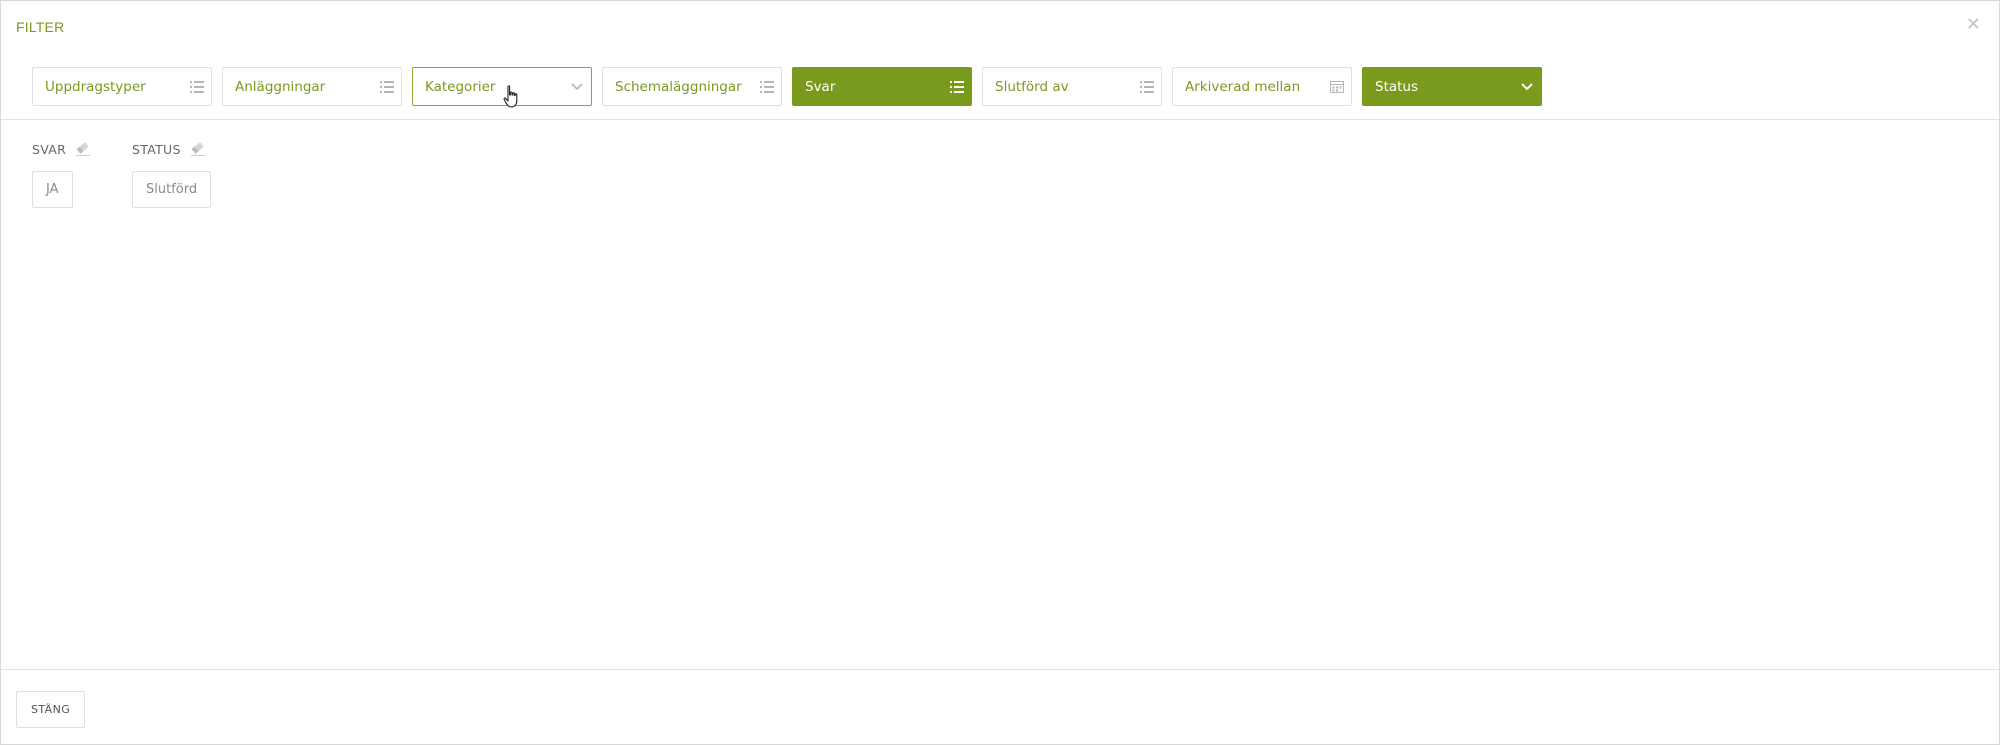  I want to click on filter-schemalaggningar: Schemaläggningar, so click(692, 86).